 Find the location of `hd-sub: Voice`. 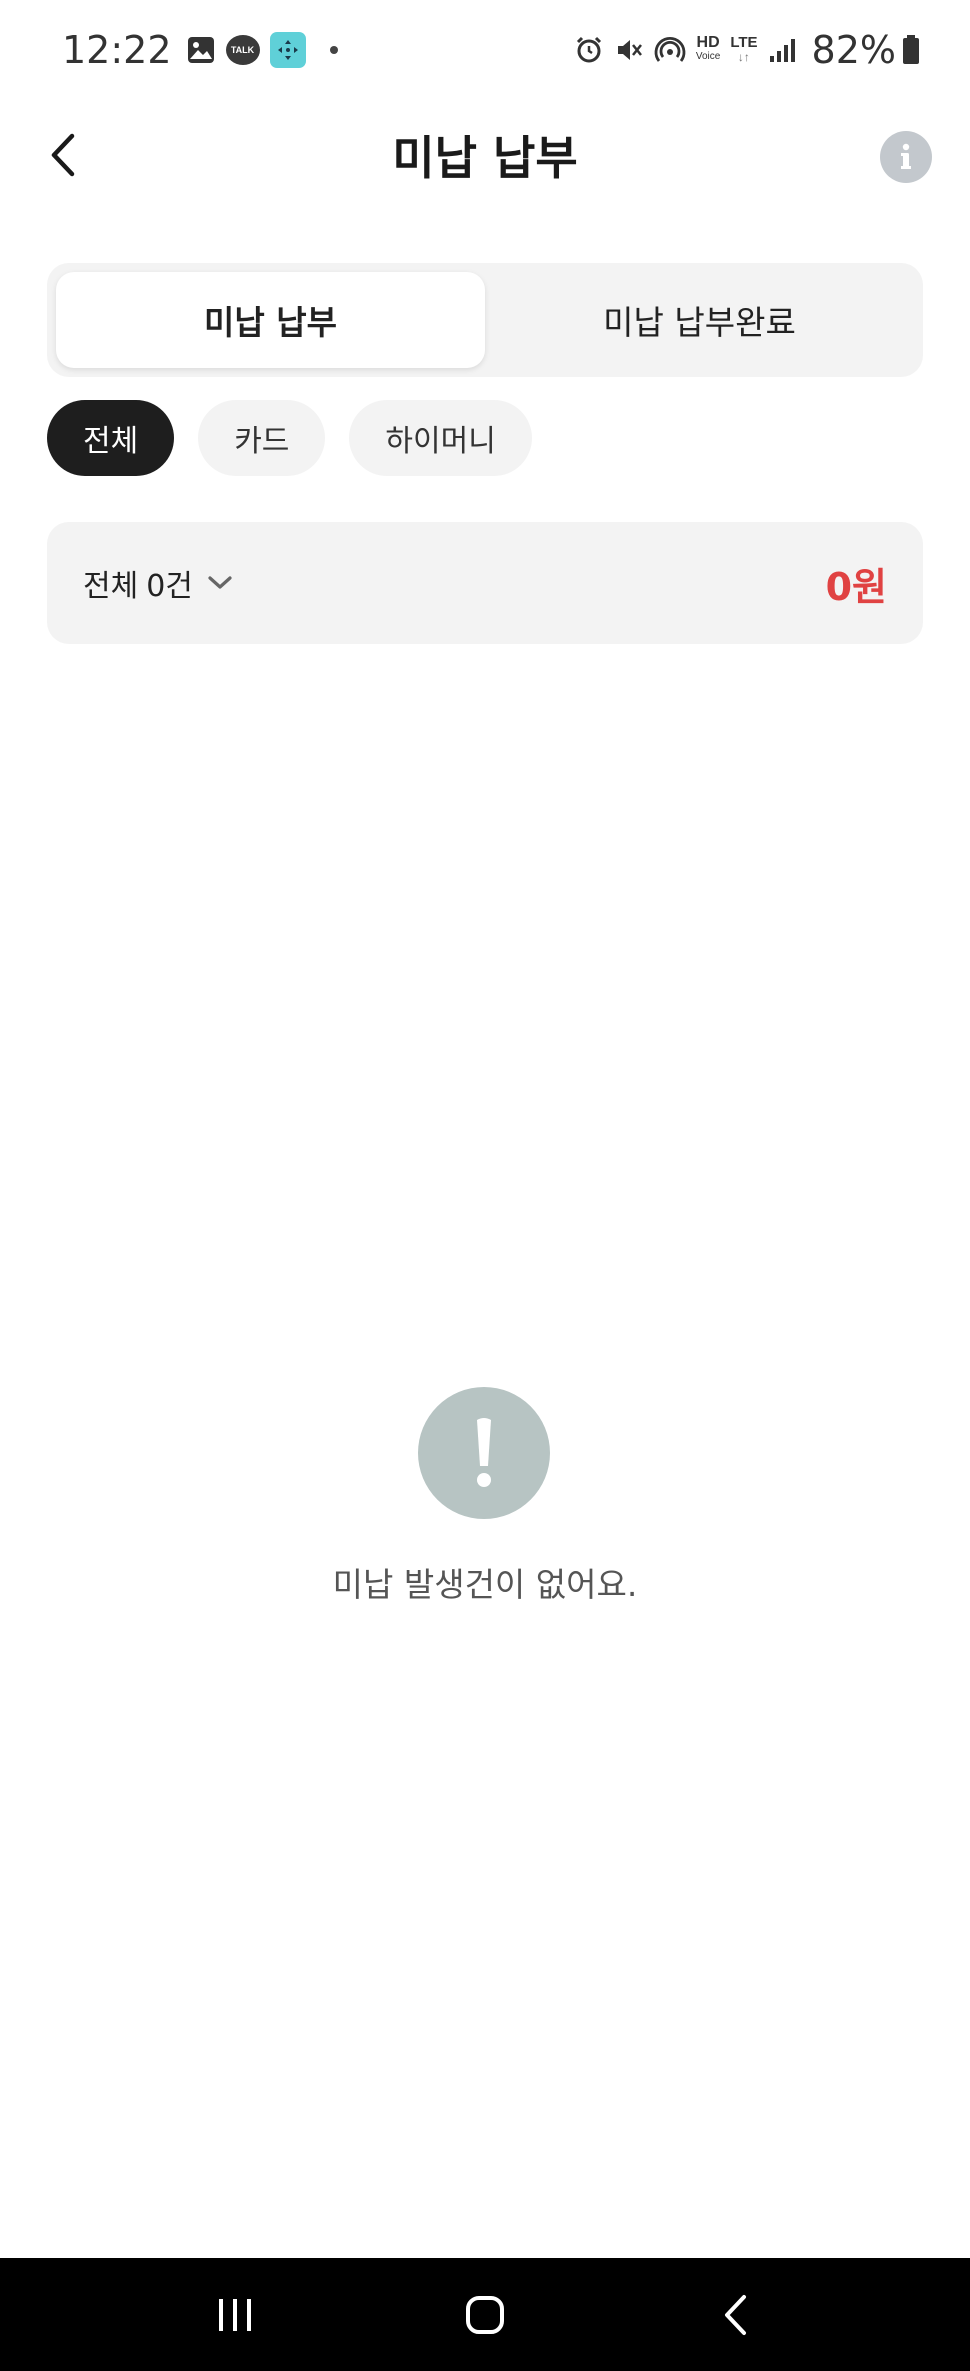

hd-sub: Voice is located at coordinates (708, 56).